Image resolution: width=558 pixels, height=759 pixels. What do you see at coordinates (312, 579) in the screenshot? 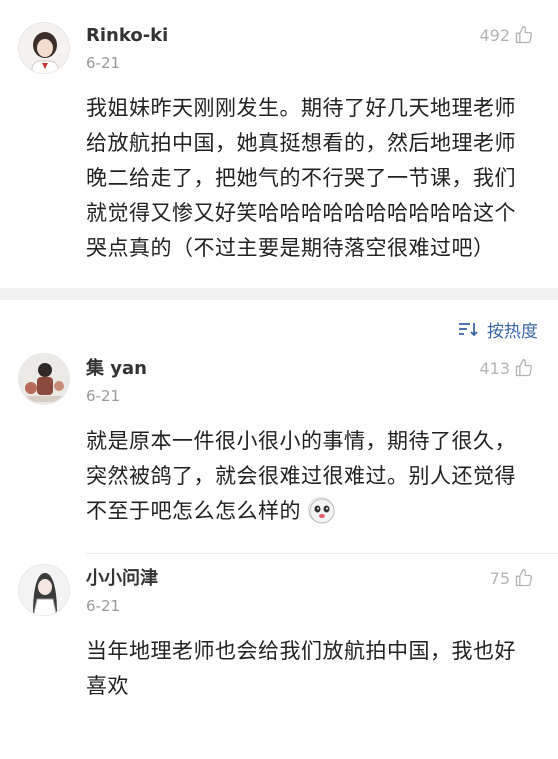
I see `username: 小小问津` at bounding box center [312, 579].